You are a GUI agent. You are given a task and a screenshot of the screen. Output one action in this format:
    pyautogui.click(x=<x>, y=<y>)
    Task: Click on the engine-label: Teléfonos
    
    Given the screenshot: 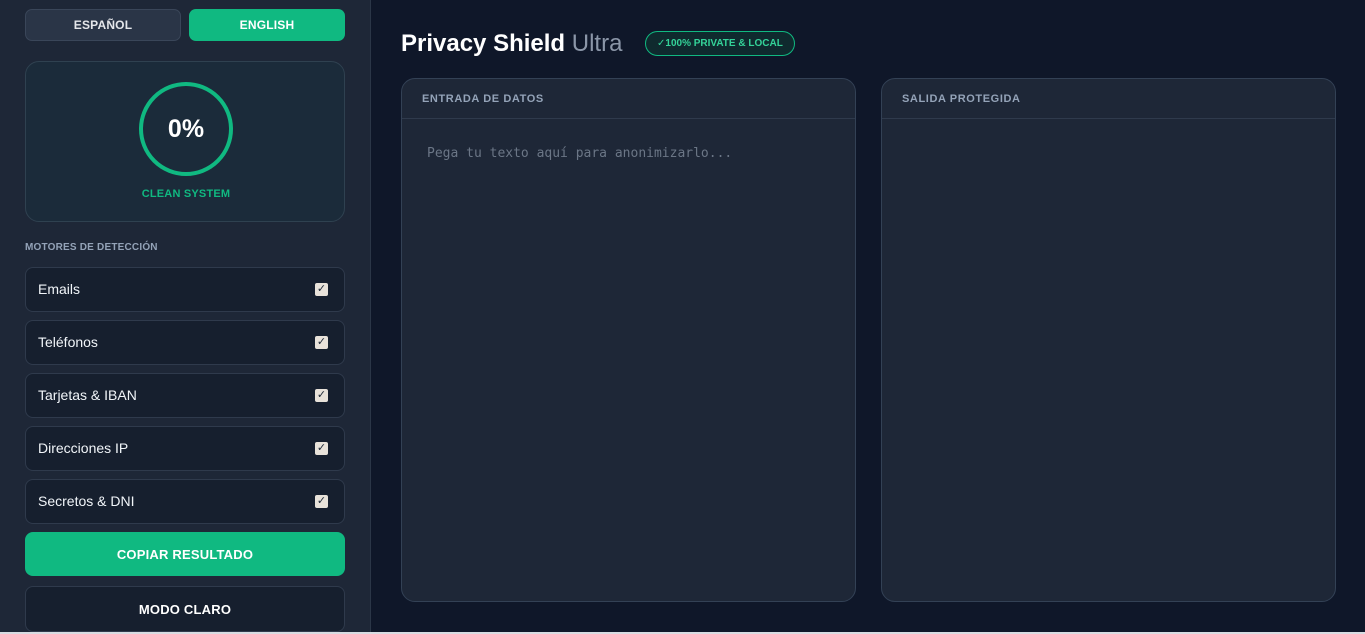 What is the action you would take?
    pyautogui.click(x=68, y=342)
    